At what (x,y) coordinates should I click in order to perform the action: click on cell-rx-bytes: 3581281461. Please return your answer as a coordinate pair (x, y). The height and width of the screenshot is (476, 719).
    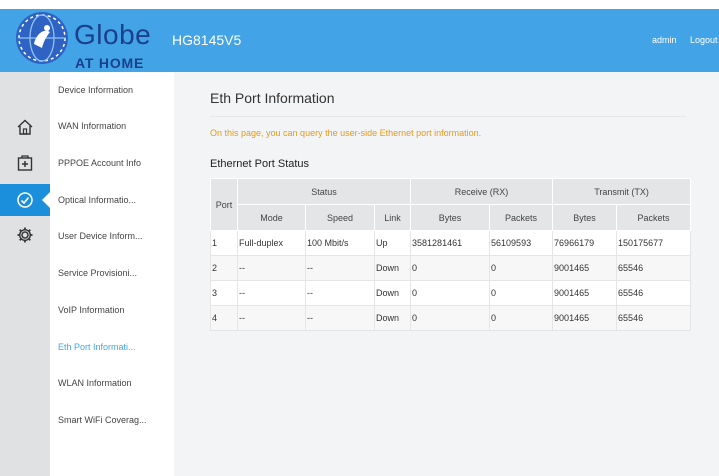
    Looking at the image, I should click on (450, 243).